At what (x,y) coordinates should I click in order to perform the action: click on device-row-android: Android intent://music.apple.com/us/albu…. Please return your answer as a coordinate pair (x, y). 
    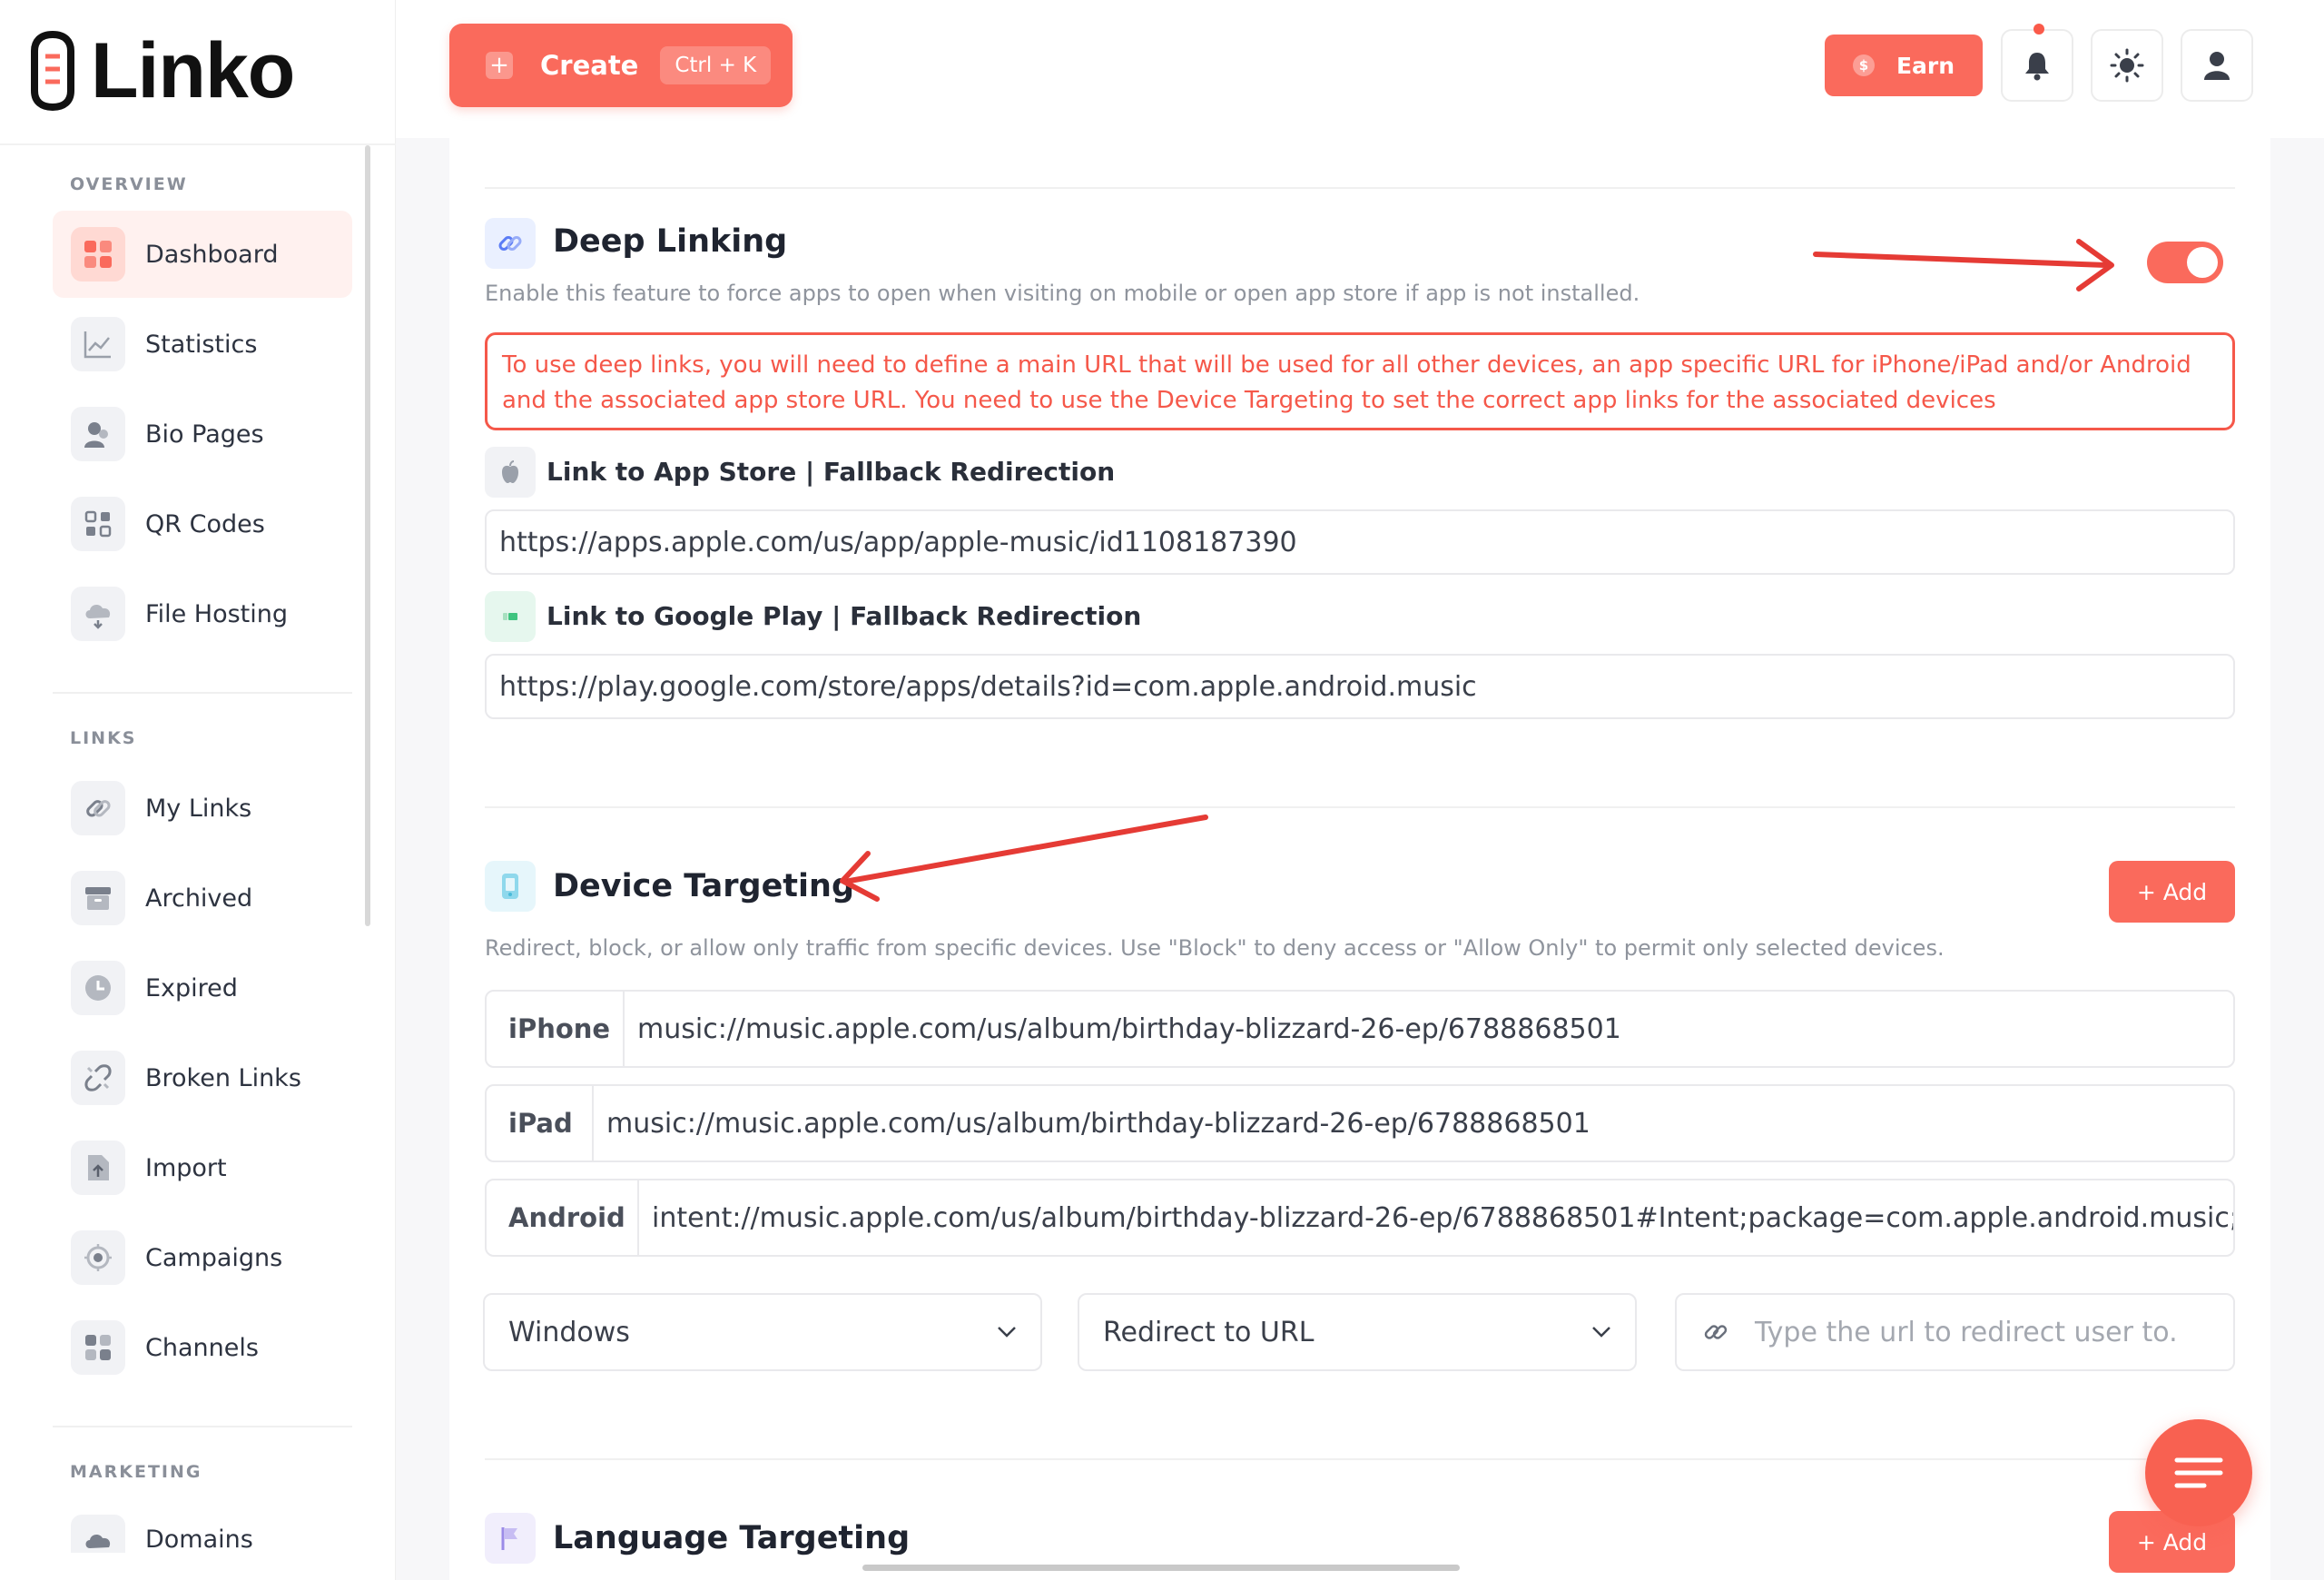
    Looking at the image, I should click on (1360, 1218).